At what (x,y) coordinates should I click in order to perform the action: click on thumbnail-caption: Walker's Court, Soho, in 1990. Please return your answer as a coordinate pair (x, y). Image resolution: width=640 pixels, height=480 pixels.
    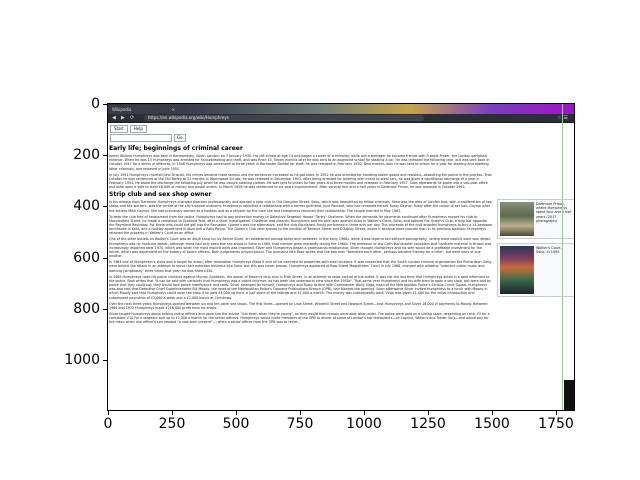
    Looking at the image, I should click on (549, 250).